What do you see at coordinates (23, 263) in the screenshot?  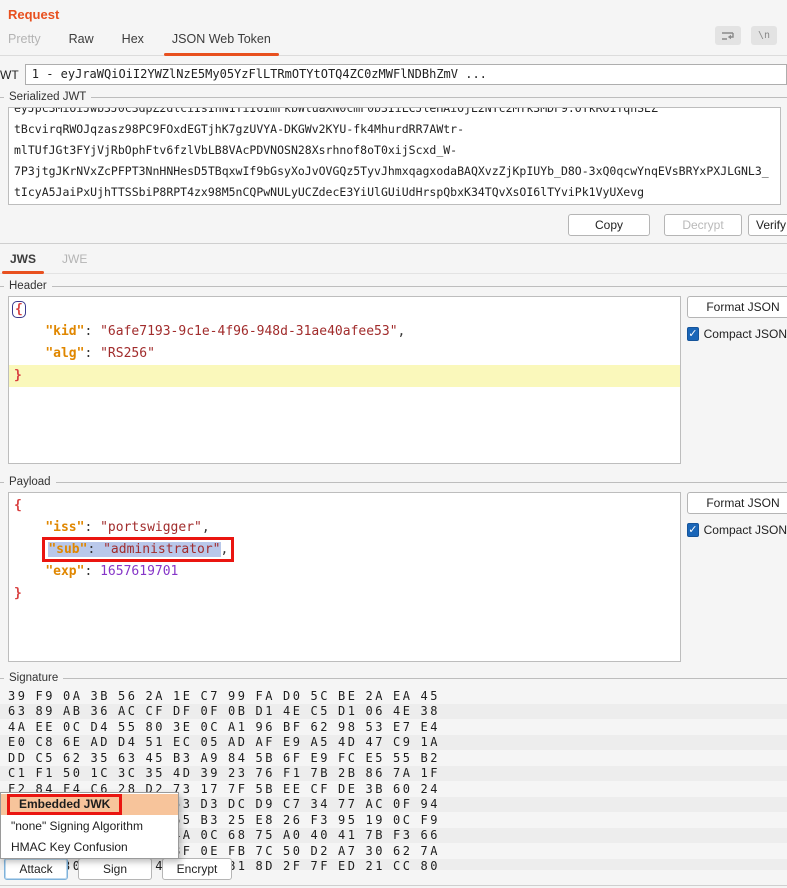 I see `tab-jws: JWS` at bounding box center [23, 263].